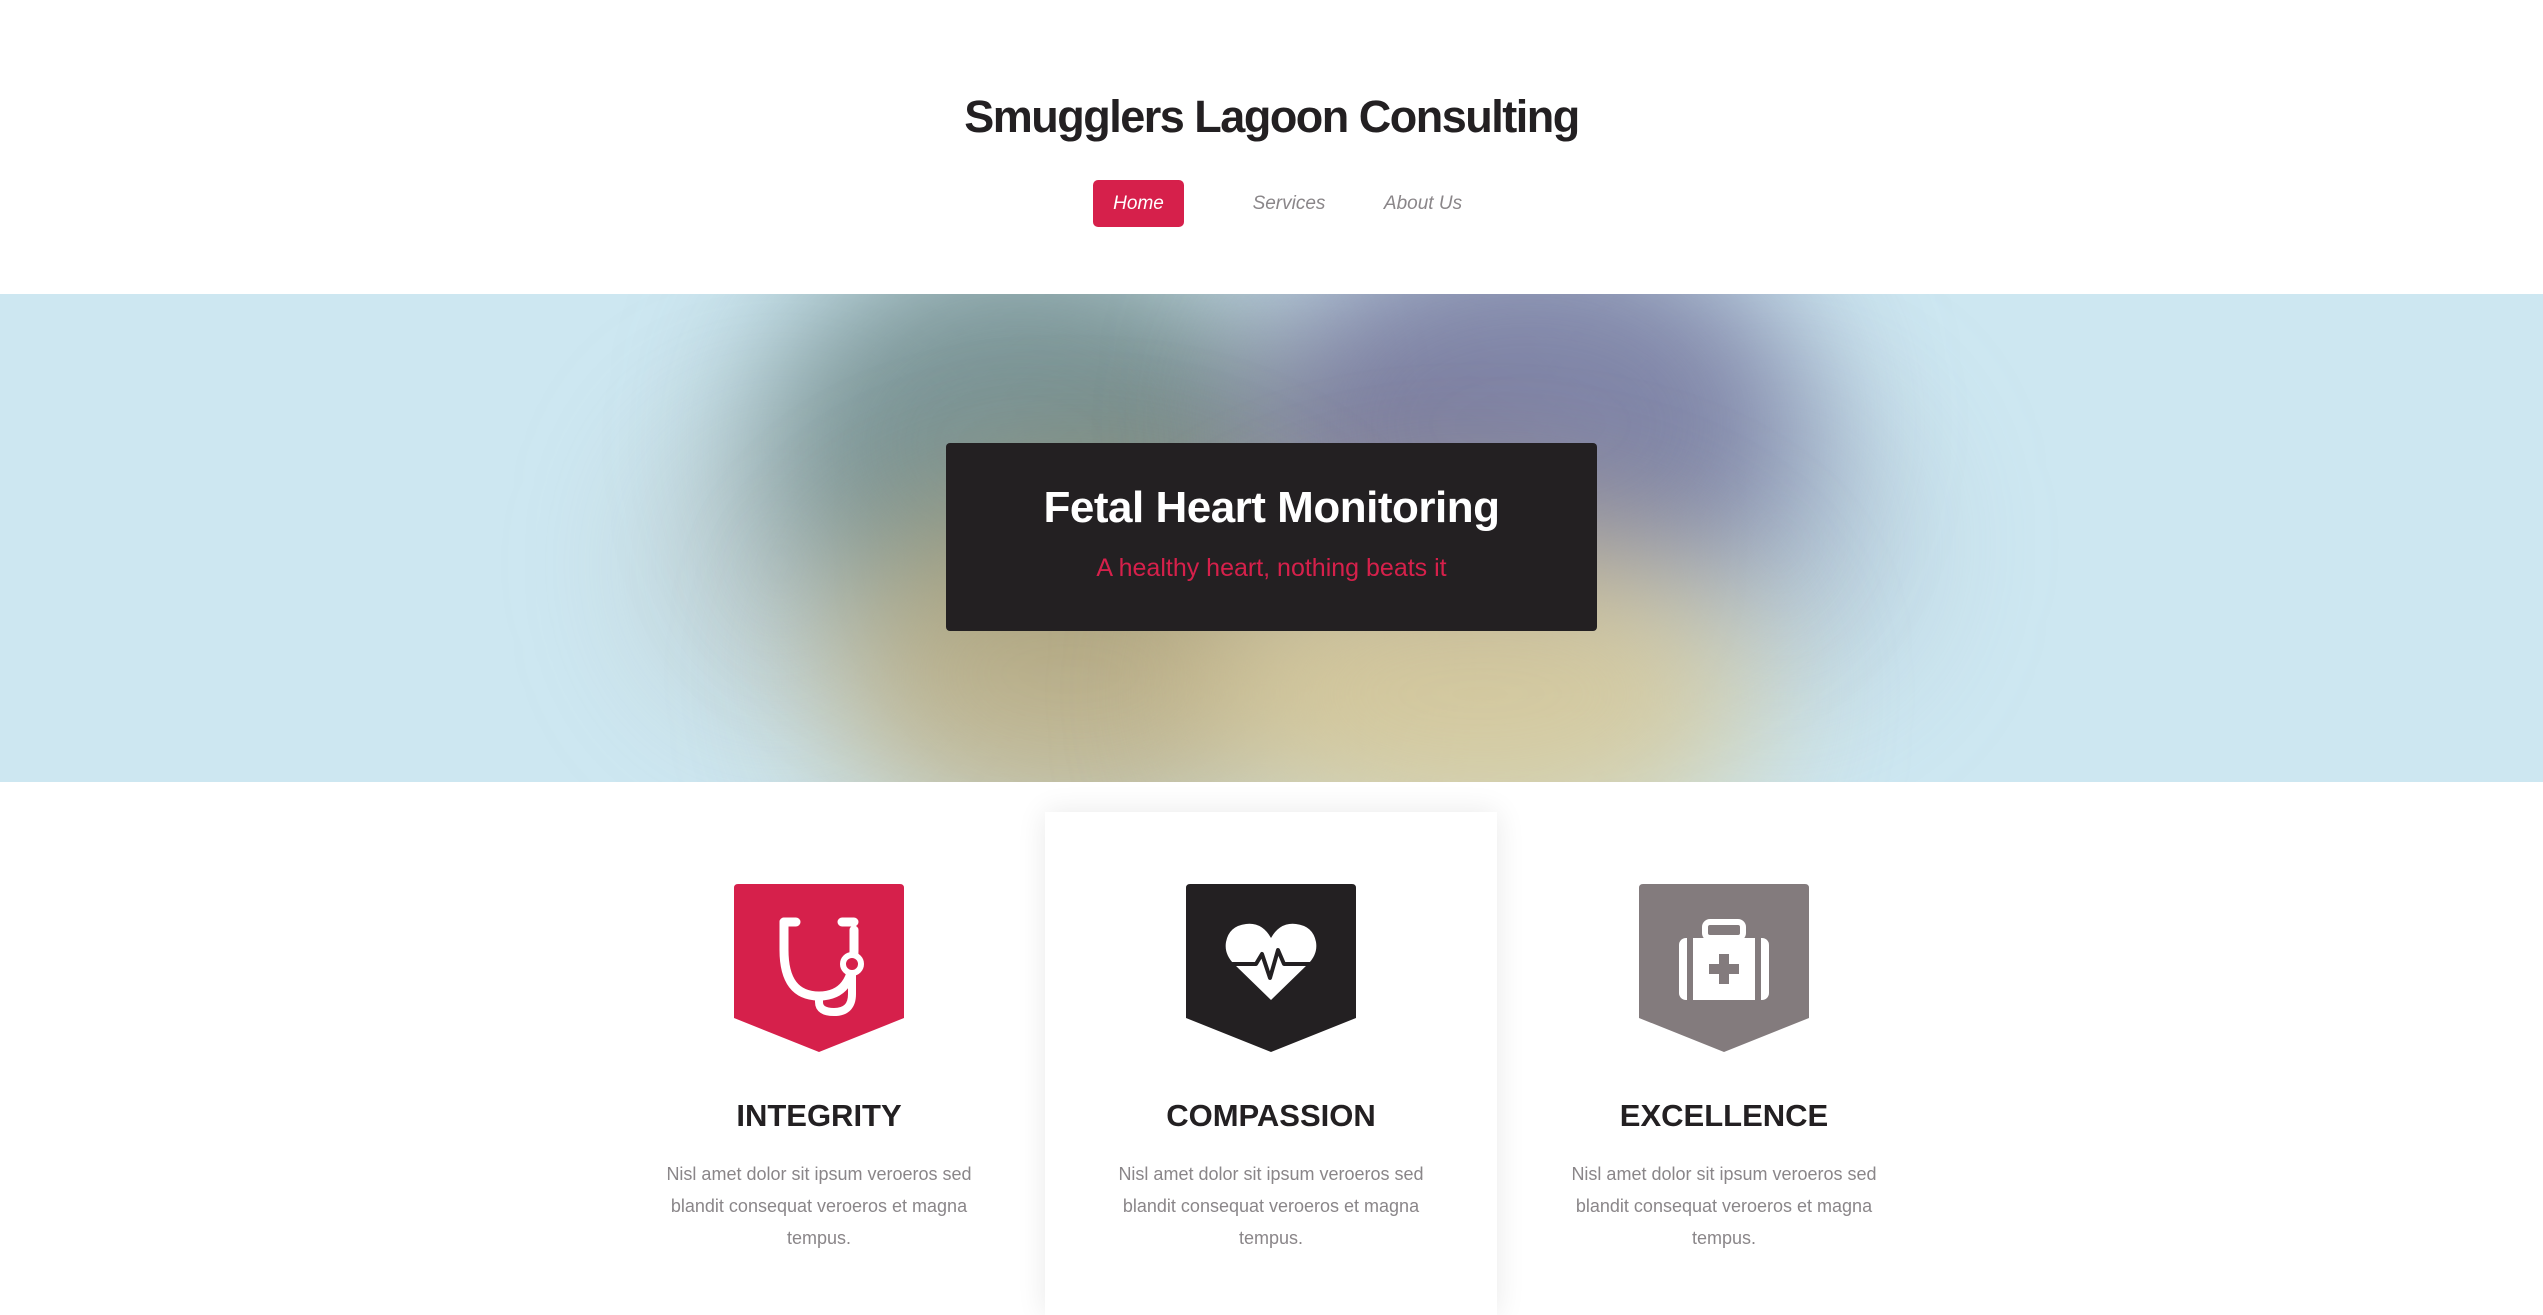 This screenshot has width=2543, height=1315. I want to click on main-nav: Home Services About Us, so click(1271, 203).